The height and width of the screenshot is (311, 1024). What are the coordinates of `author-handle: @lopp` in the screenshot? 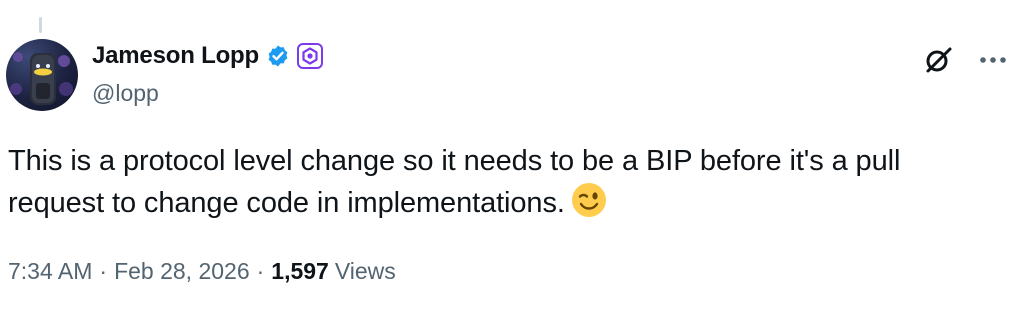 It's located at (125, 93).